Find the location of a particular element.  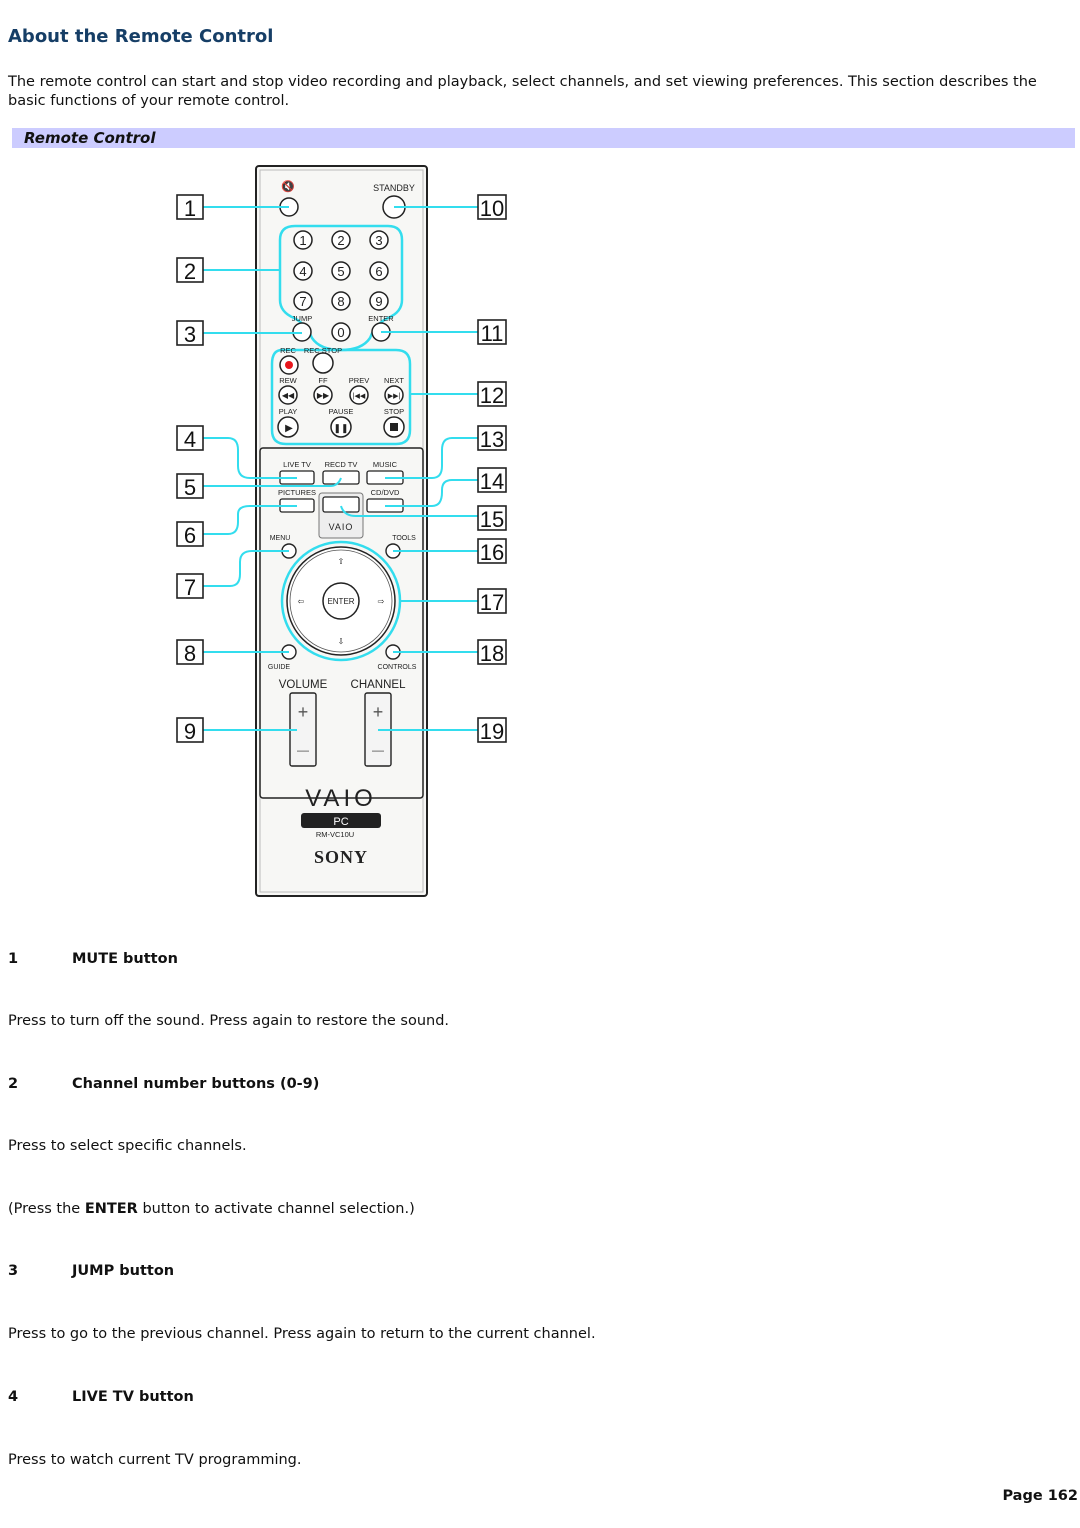

callout-19: 19 is located at coordinates (492, 731).